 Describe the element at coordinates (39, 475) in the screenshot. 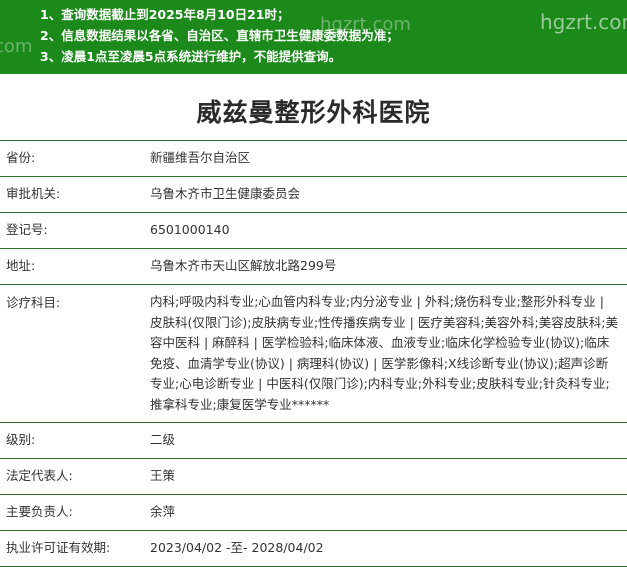

I see `legal-rep-label: 法定代表人:` at that location.